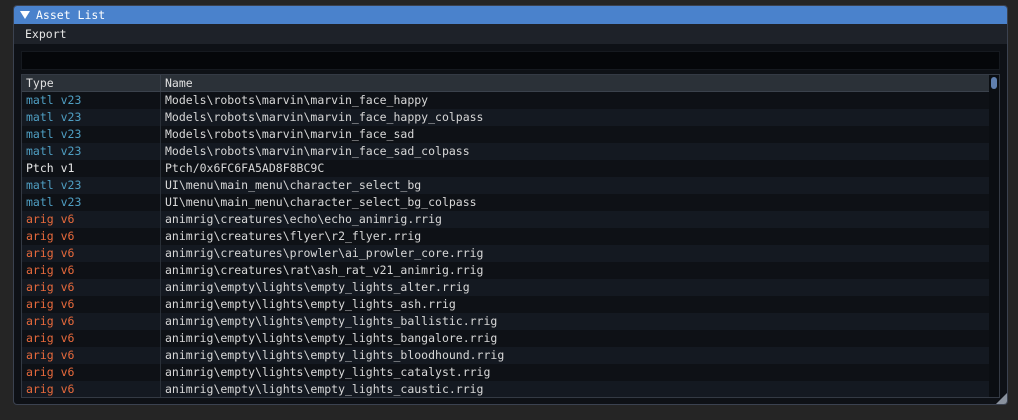  What do you see at coordinates (510, 60) in the screenshot?
I see `filter-input` at bounding box center [510, 60].